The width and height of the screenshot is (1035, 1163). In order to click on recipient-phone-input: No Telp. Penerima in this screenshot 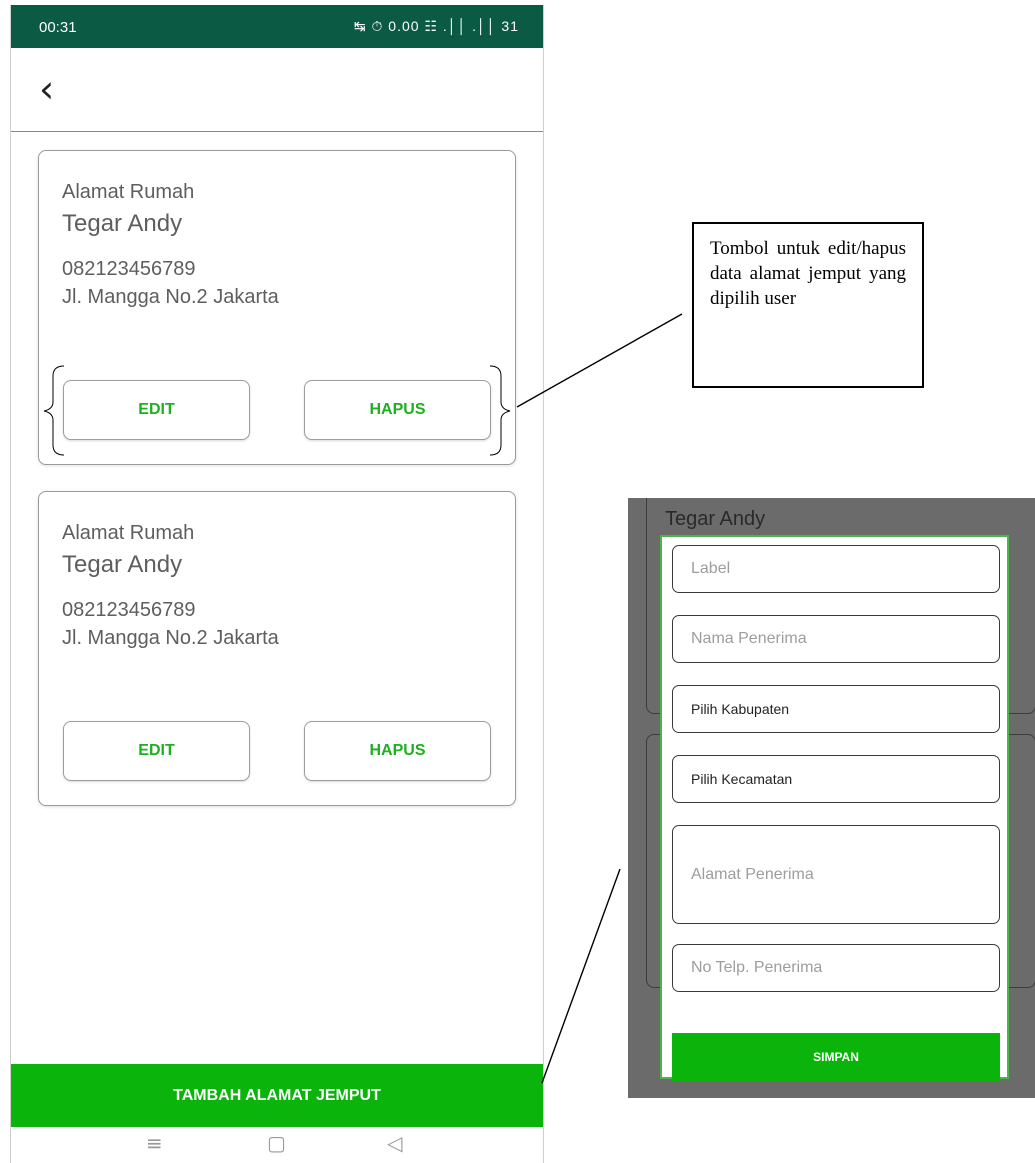, I will do `click(836, 968)`.